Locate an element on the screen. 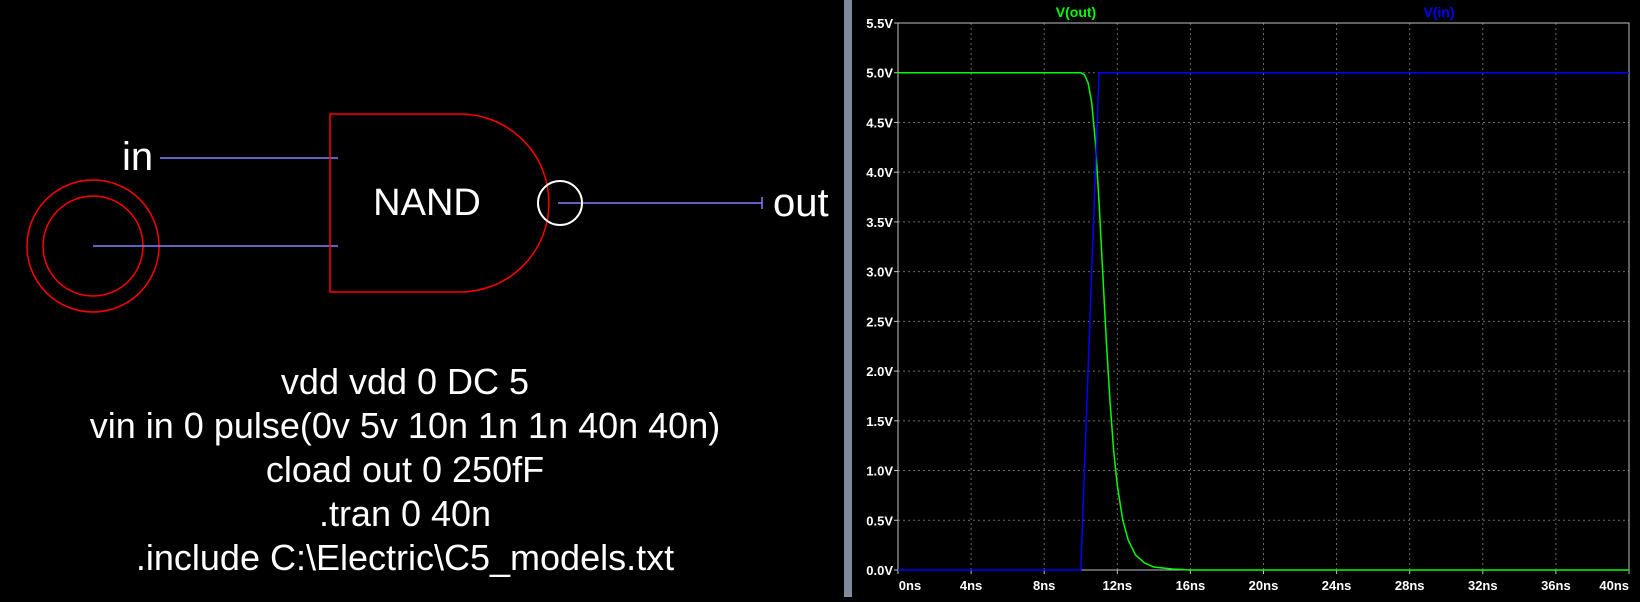  spice-line-vdd: vdd vdd 0 DC 5 is located at coordinates (405, 381).